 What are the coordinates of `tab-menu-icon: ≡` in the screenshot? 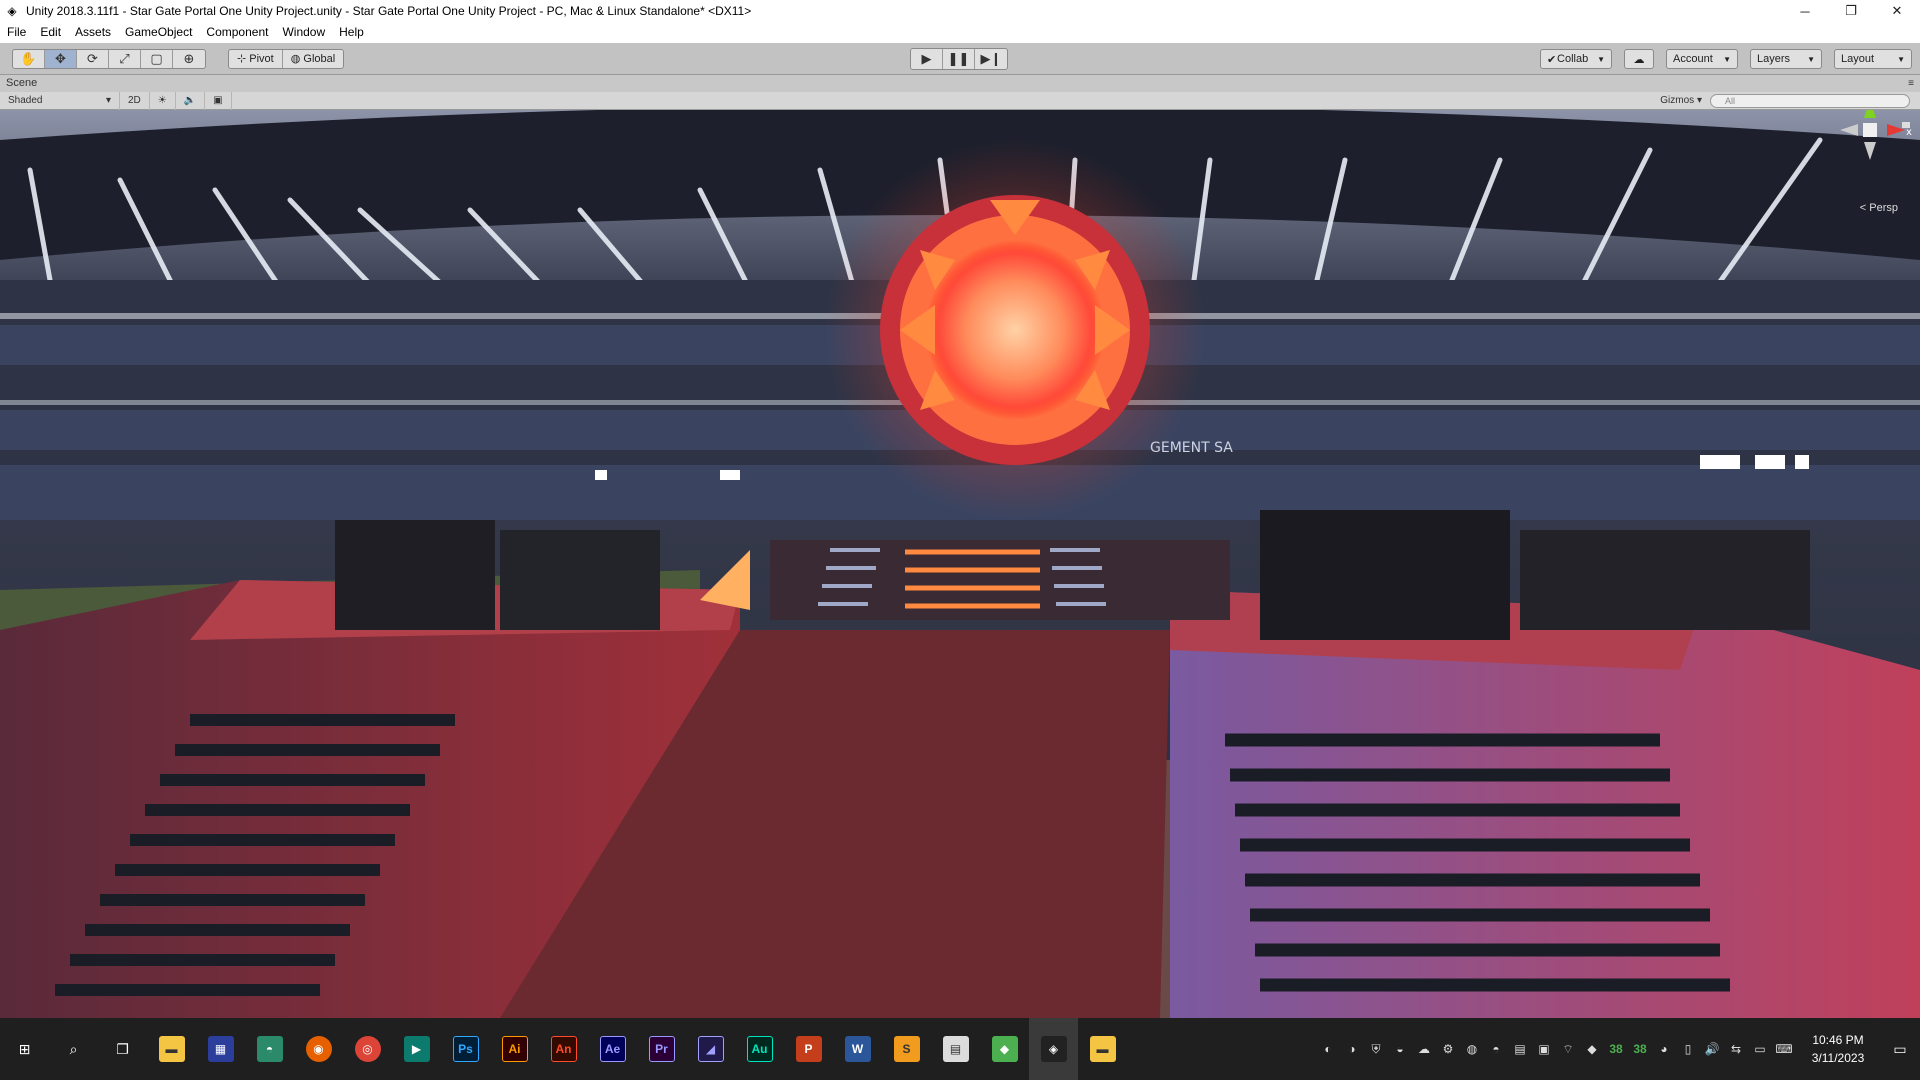 It's located at (1911, 83).